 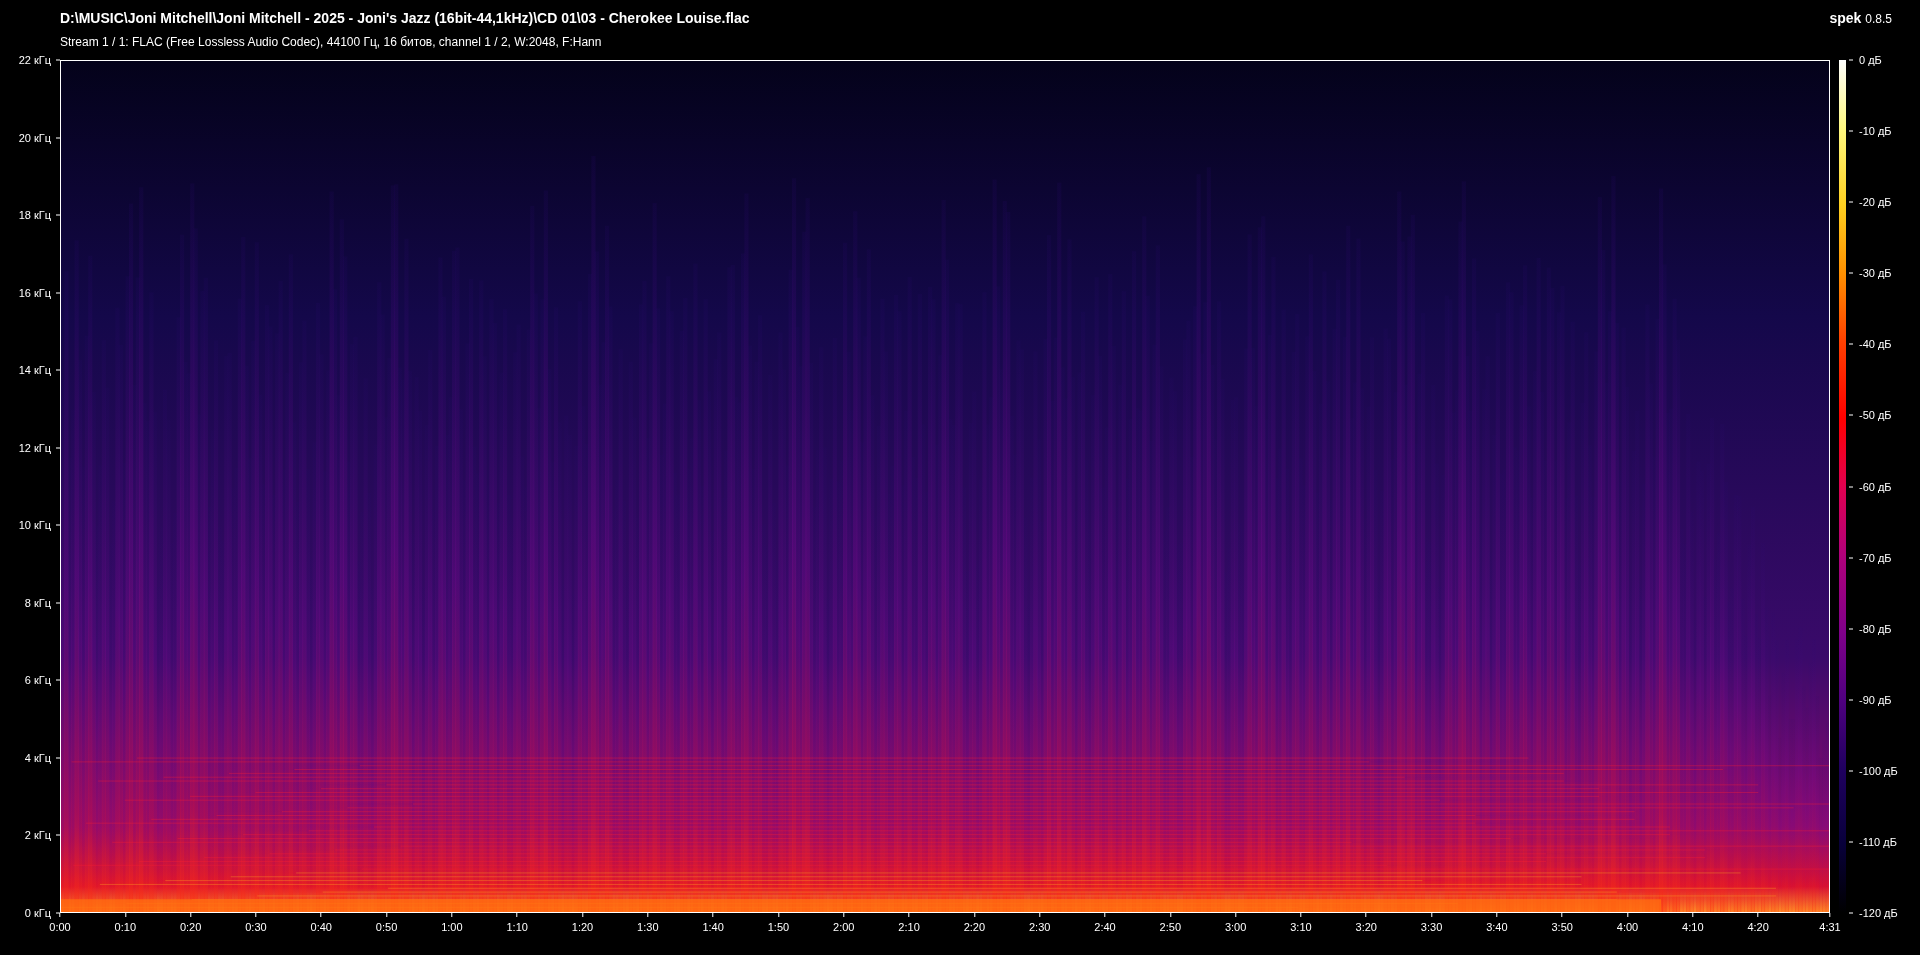 I want to click on time-label: 0:20, so click(x=190, y=927).